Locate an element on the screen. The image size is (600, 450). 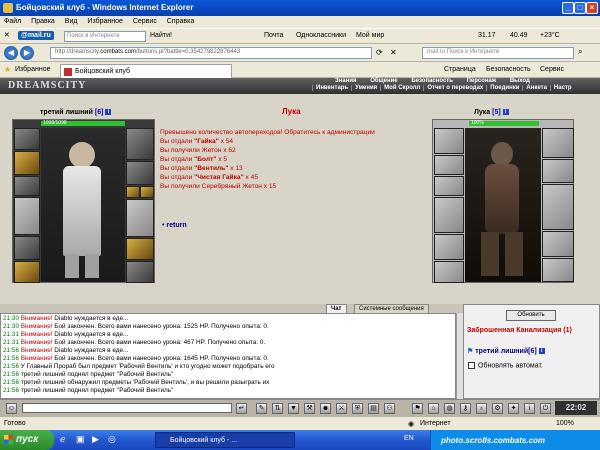
key-icon: ⚷ is located at coordinates (465, 408).